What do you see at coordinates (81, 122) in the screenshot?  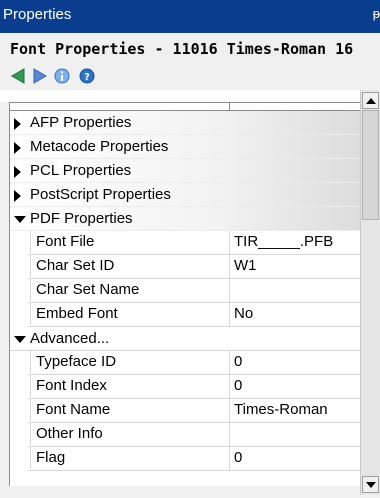 I see `category-label: AFP Properties` at bounding box center [81, 122].